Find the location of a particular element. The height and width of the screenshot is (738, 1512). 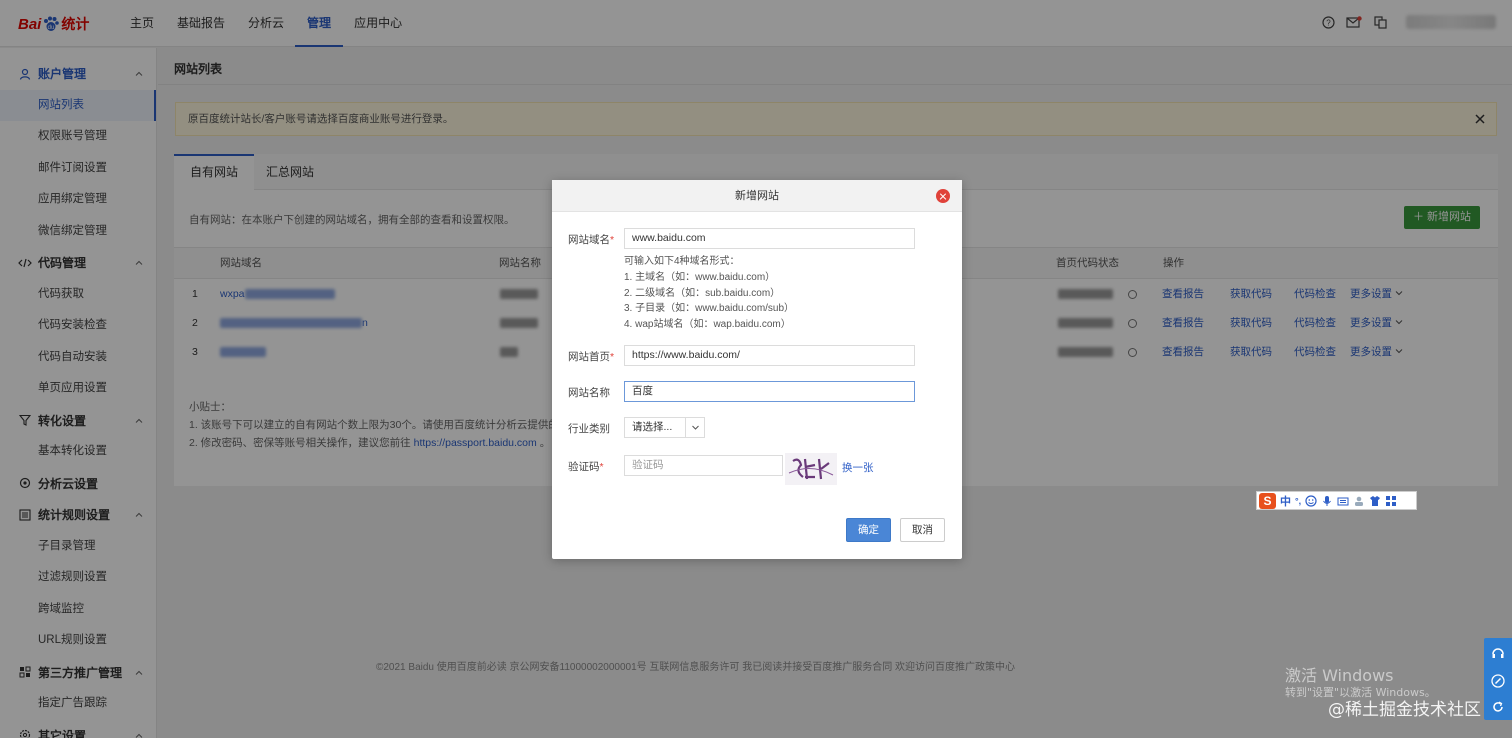

emoji-icon is located at coordinates (1311, 500).